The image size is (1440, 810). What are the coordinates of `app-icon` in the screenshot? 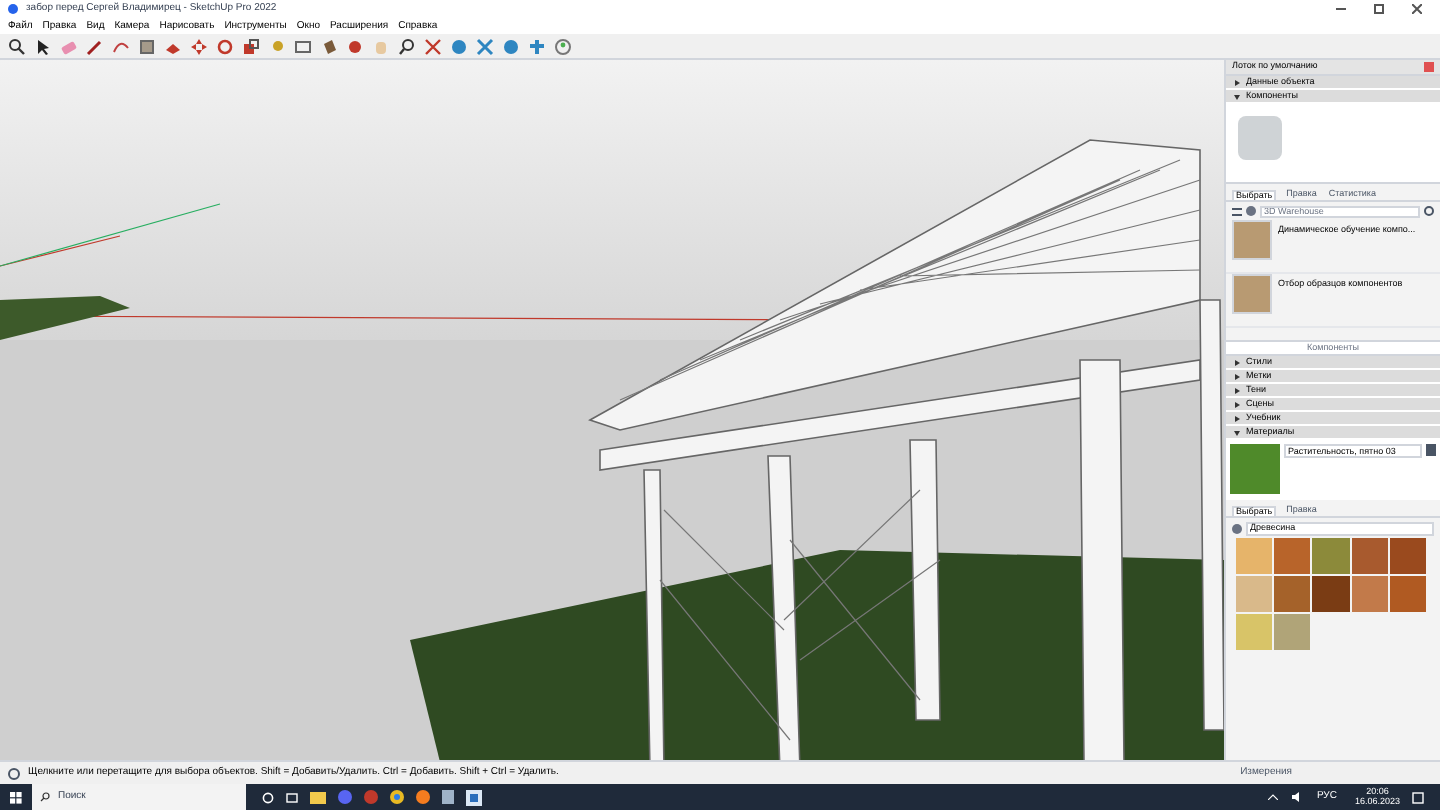 It's located at (13, 9).